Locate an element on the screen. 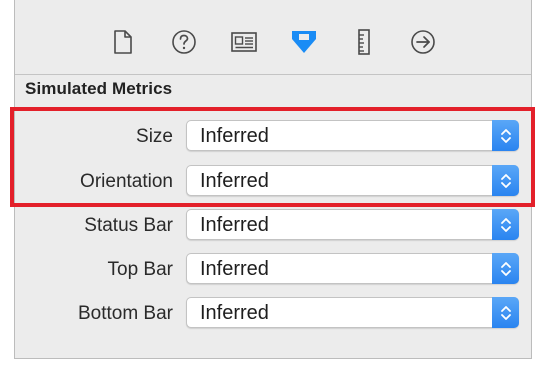 The image size is (548, 374). orientation-row: Orientation Inferred is located at coordinates (273, 182).